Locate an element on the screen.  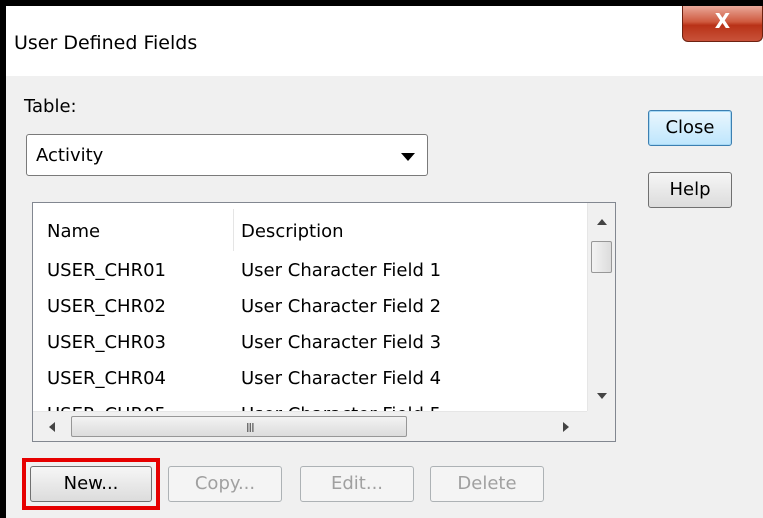
table-dropdown: Activity is located at coordinates (227, 155).